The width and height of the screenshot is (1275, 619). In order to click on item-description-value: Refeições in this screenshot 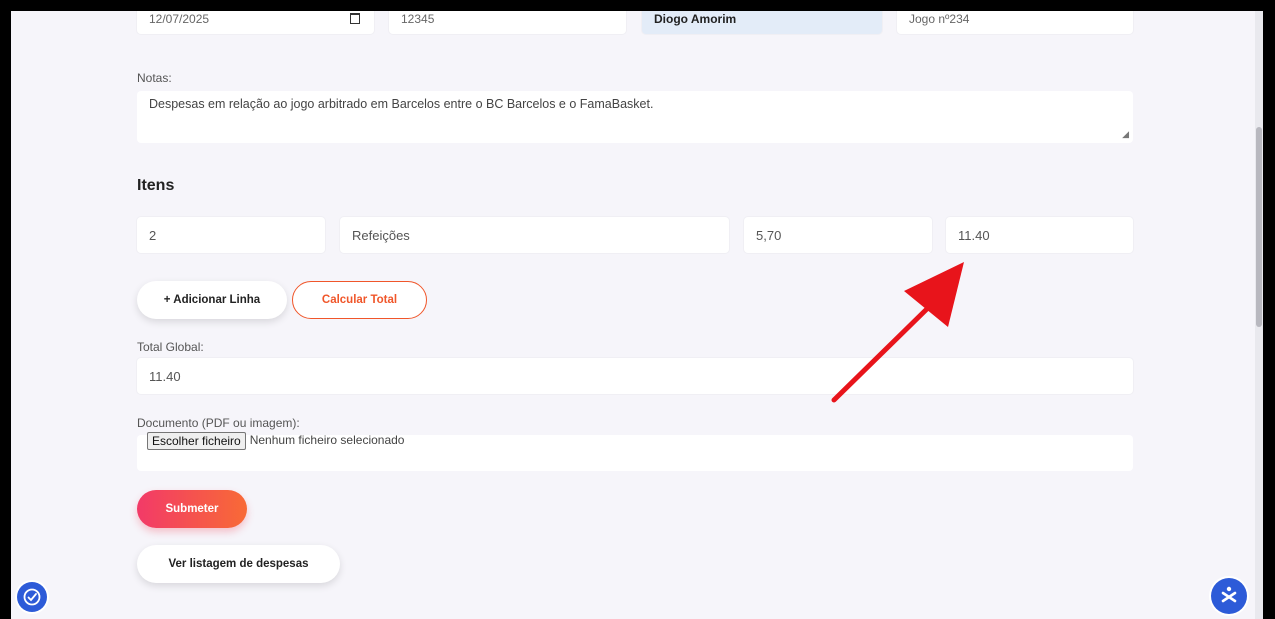, I will do `click(381, 235)`.